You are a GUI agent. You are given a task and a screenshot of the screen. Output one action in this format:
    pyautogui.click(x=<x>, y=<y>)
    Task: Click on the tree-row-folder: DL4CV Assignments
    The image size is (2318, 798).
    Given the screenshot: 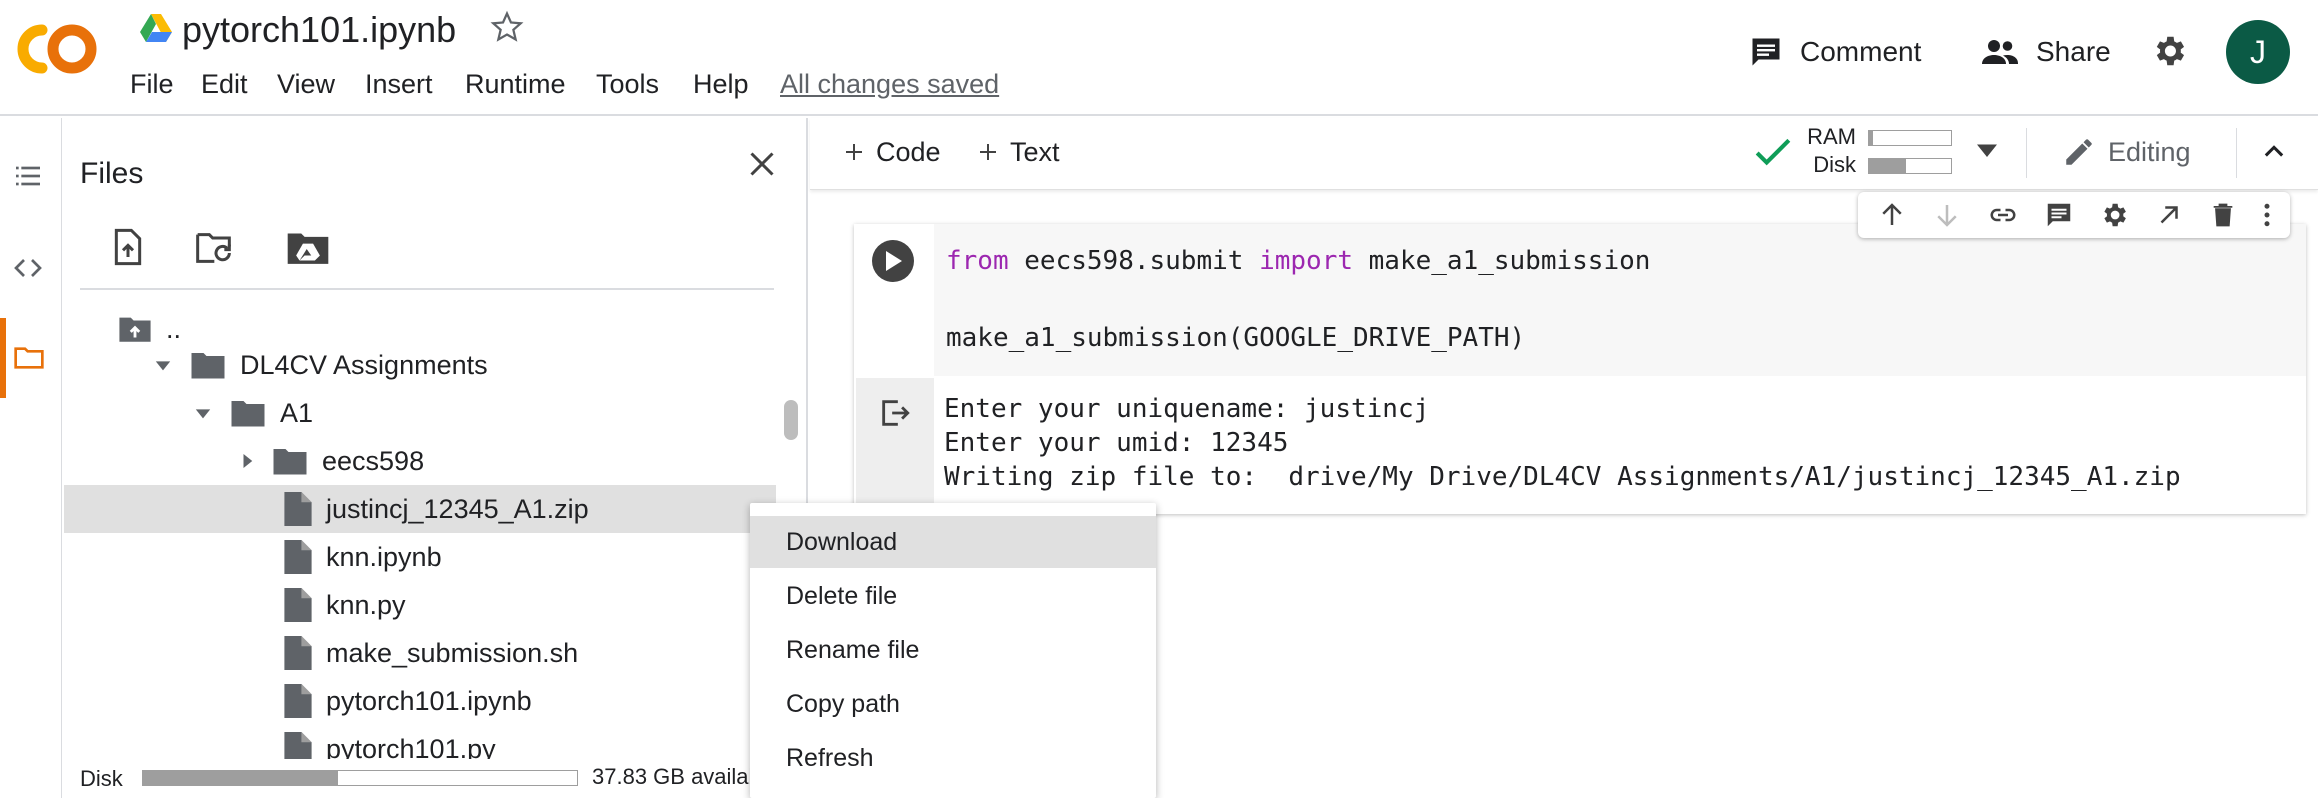 What is the action you would take?
    pyautogui.click(x=420, y=365)
    